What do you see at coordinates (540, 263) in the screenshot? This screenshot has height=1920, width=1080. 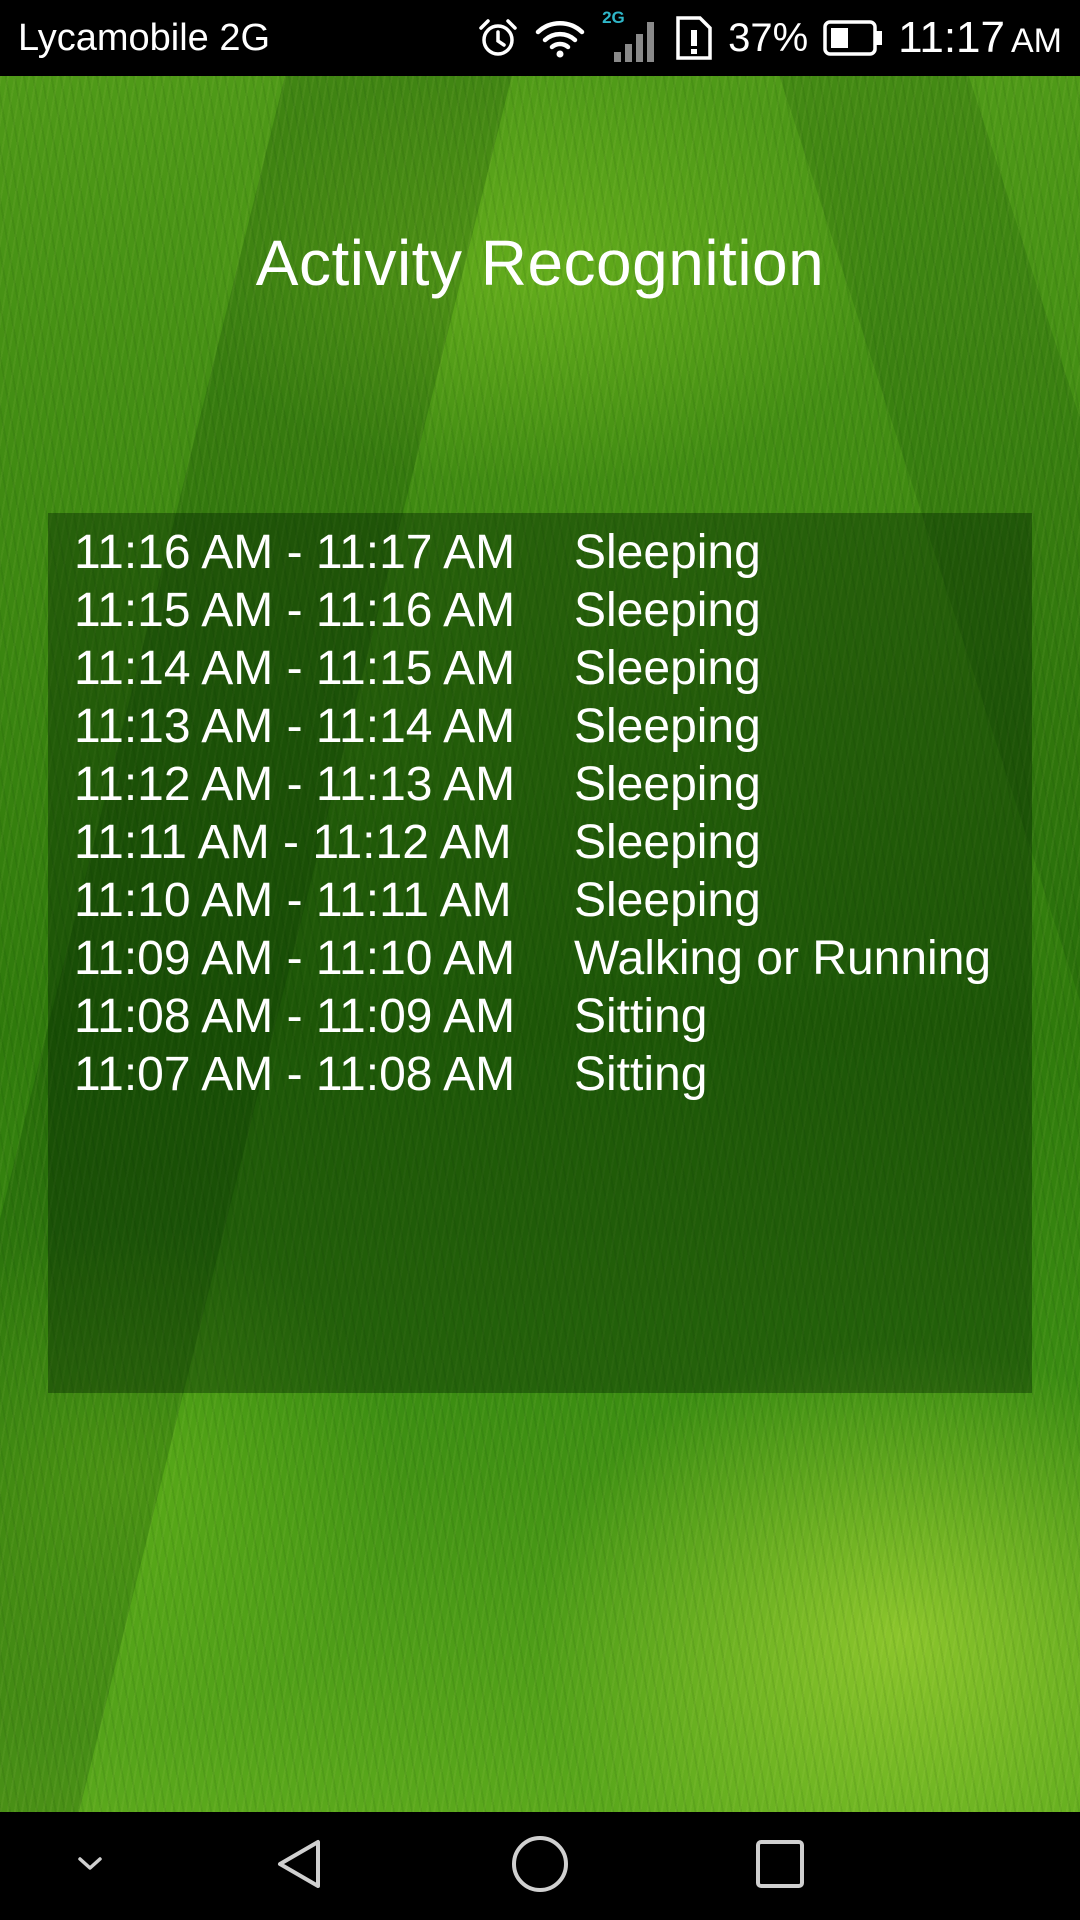 I see `page-title: Activity Recognition` at bounding box center [540, 263].